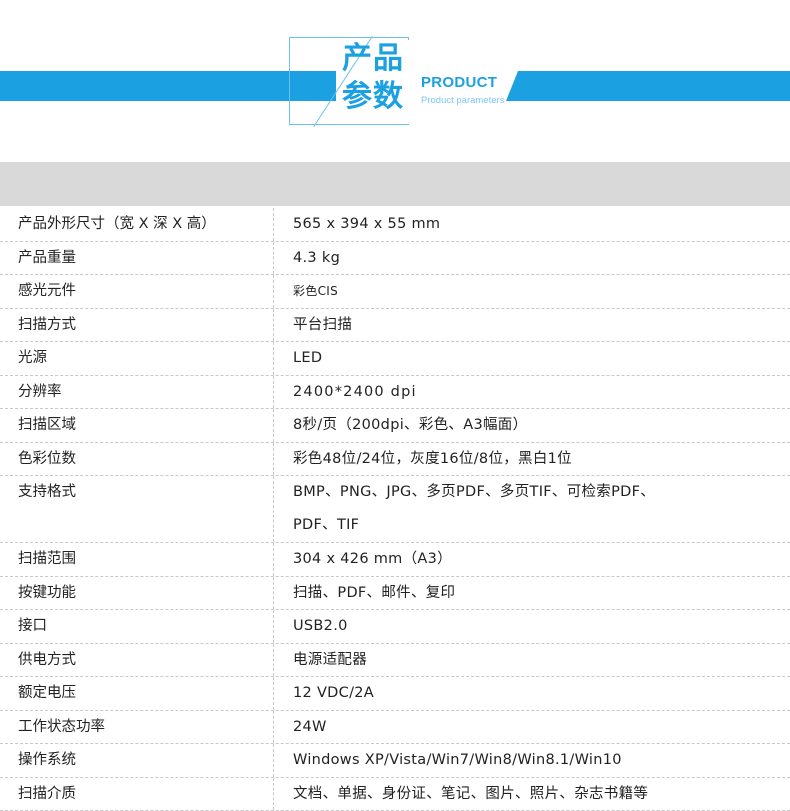 This screenshot has width=790, height=811. What do you see at coordinates (395, 727) in the screenshot?
I see `table-row: 工作状态功率 24W` at bounding box center [395, 727].